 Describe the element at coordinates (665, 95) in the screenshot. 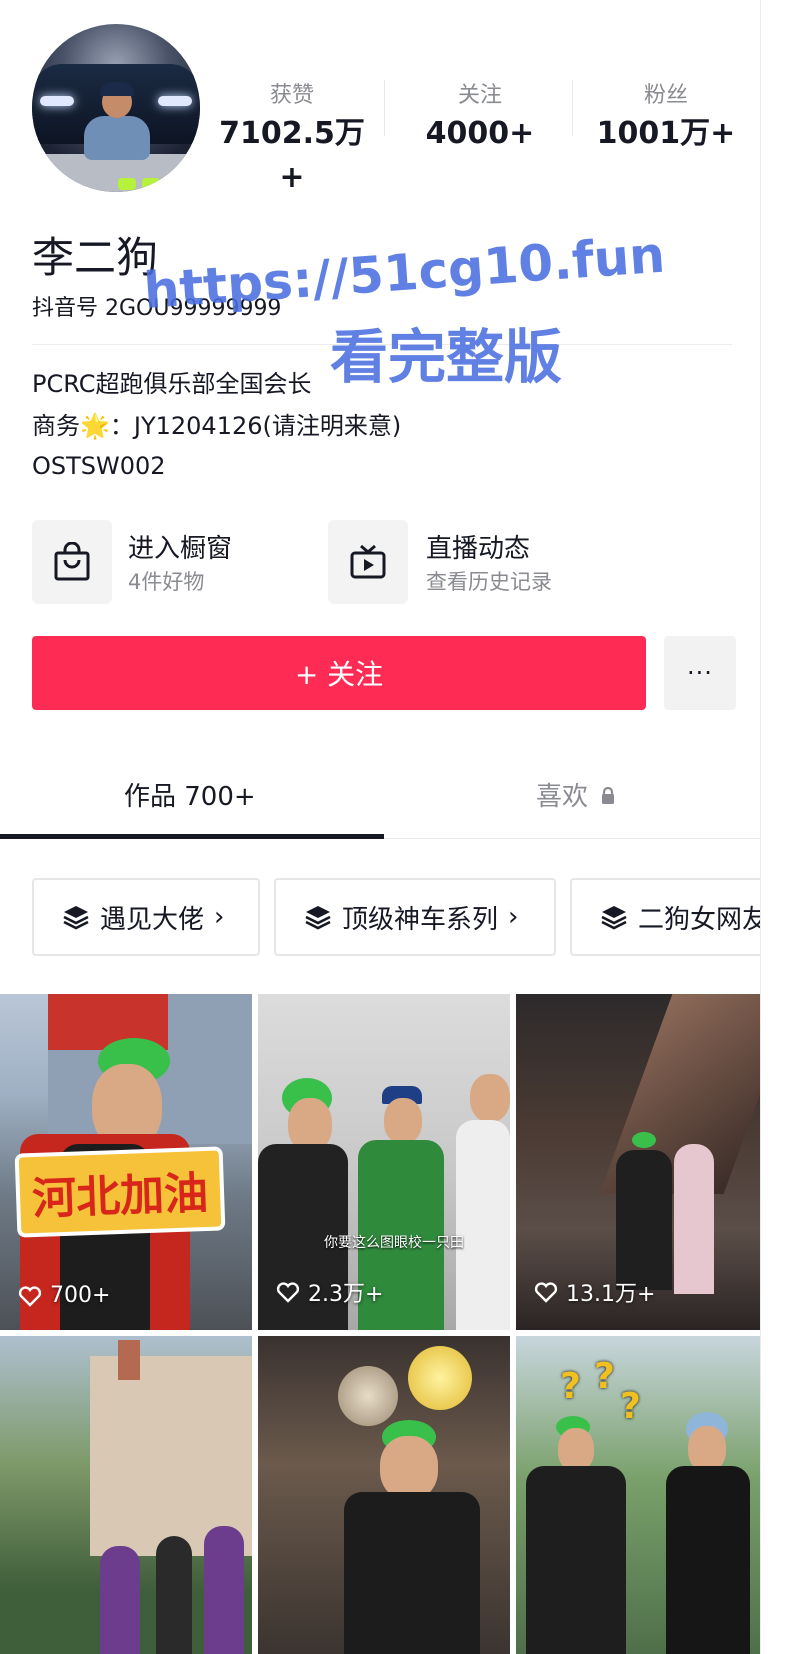

I see `stat-followers-label: 粉丝` at that location.